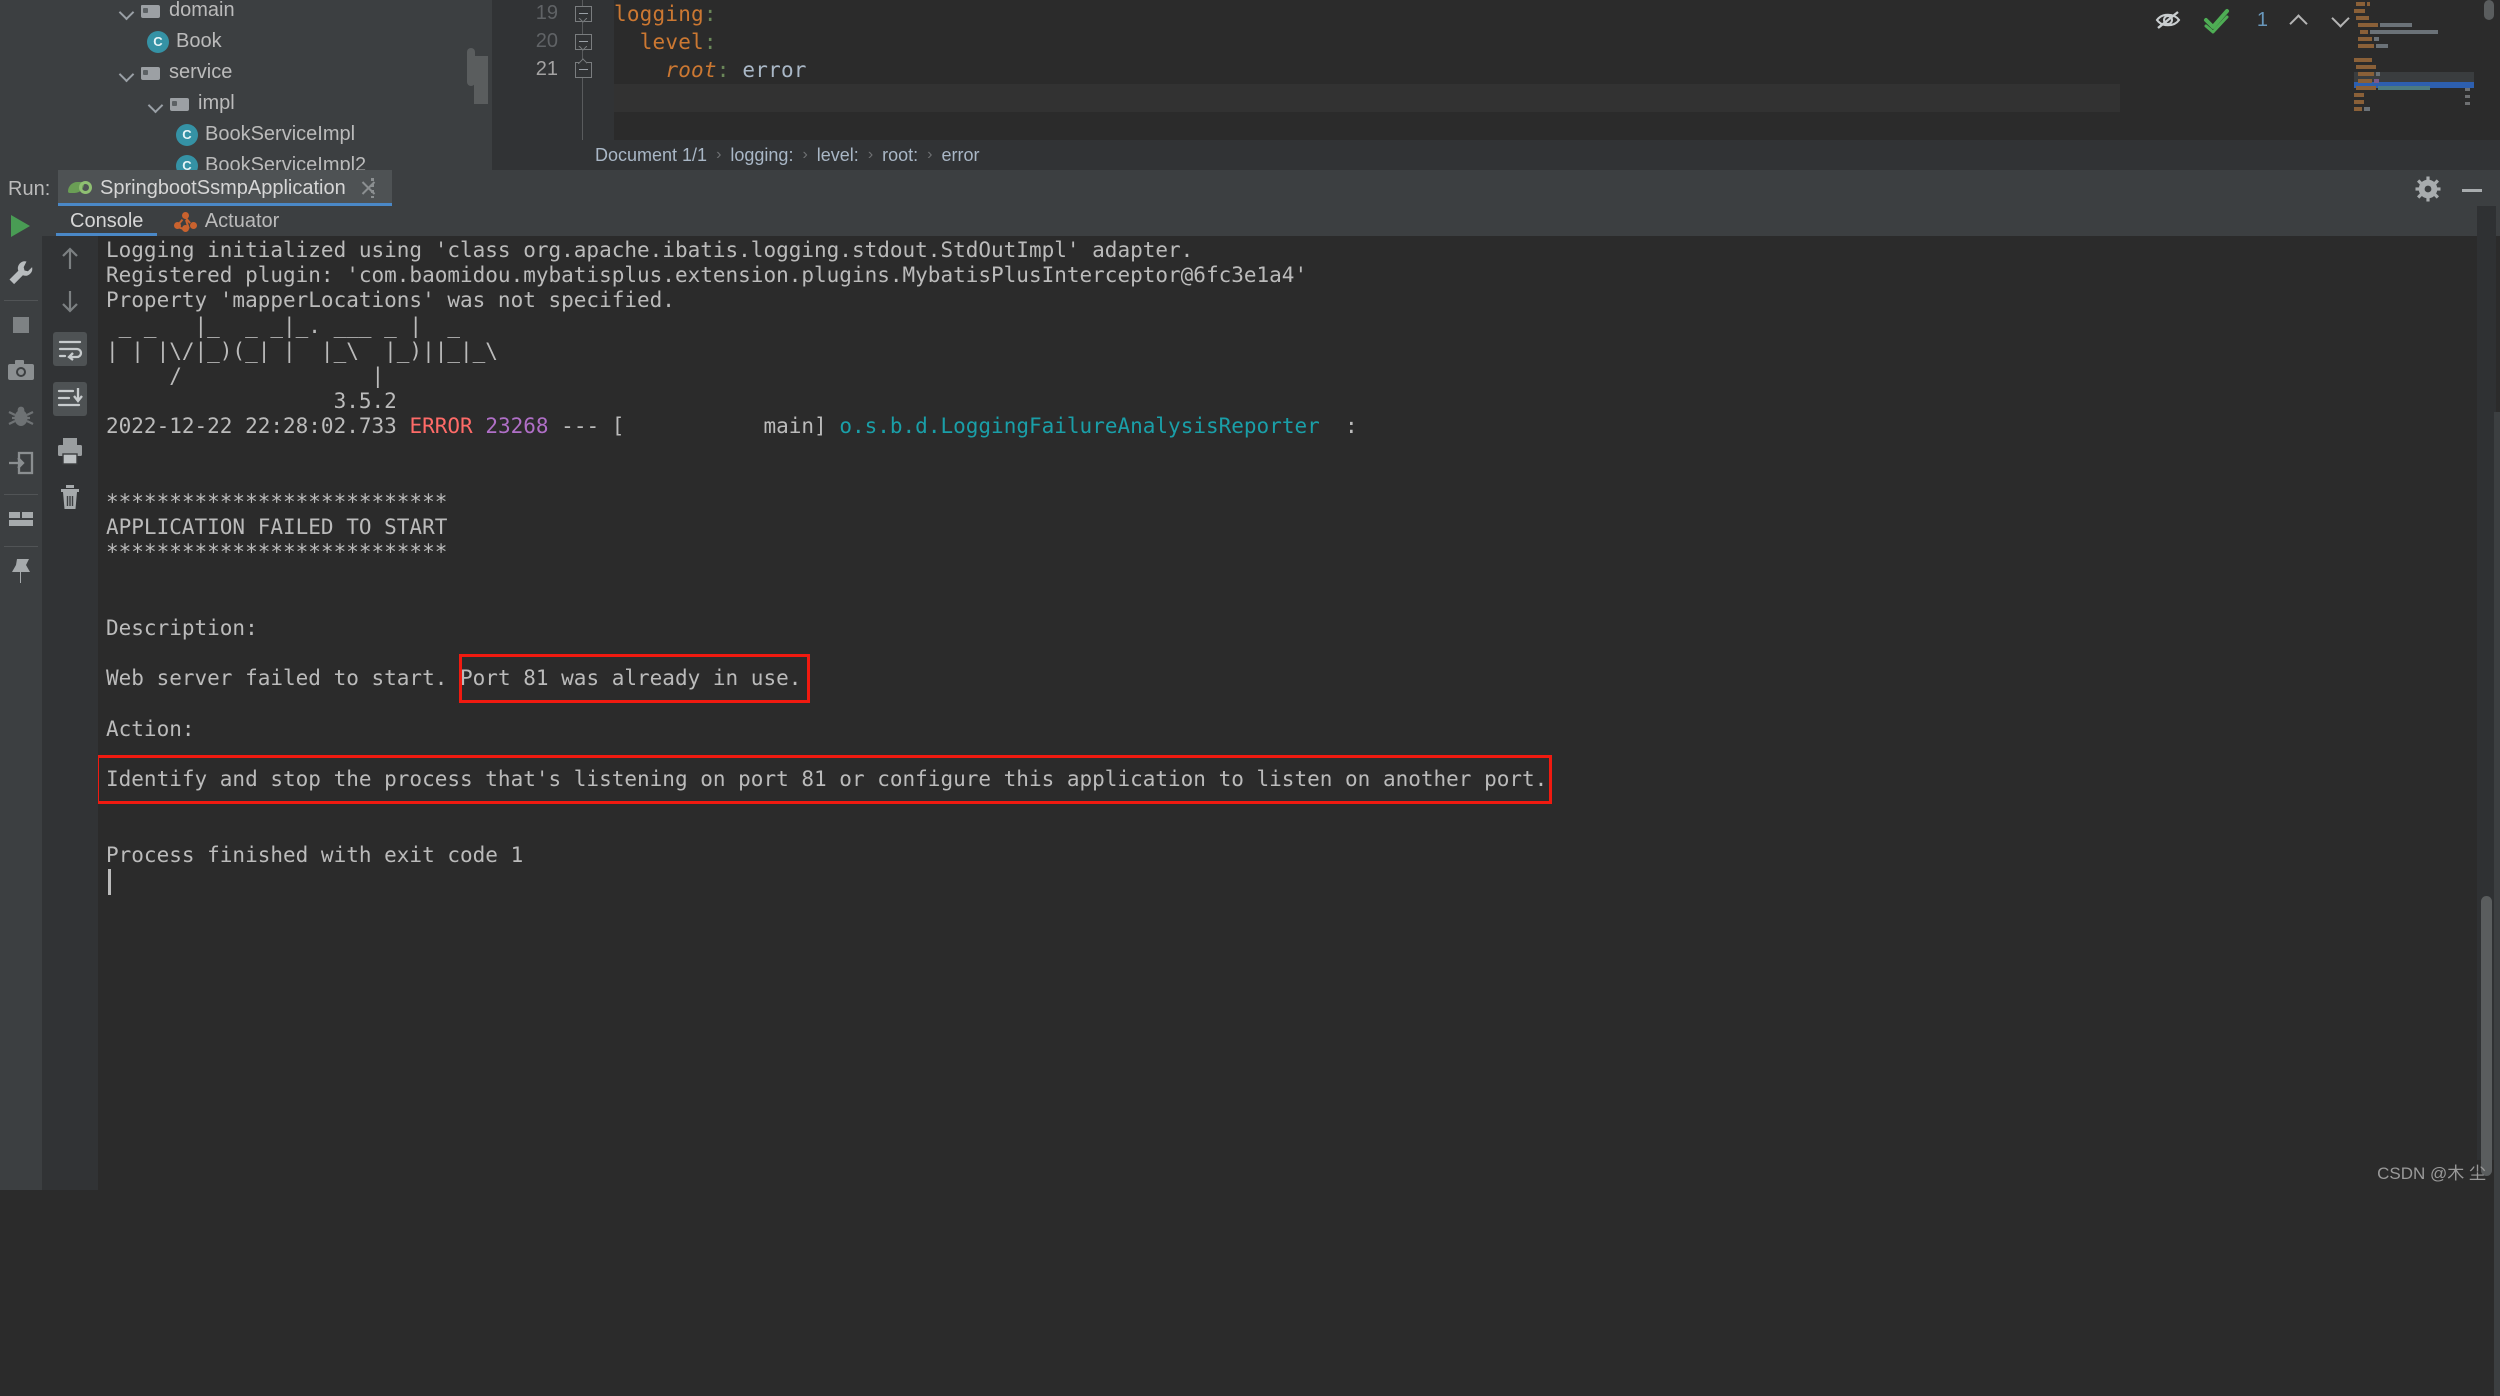 This screenshot has height=1396, width=2500. I want to click on double-check-icon, so click(2220, 20).